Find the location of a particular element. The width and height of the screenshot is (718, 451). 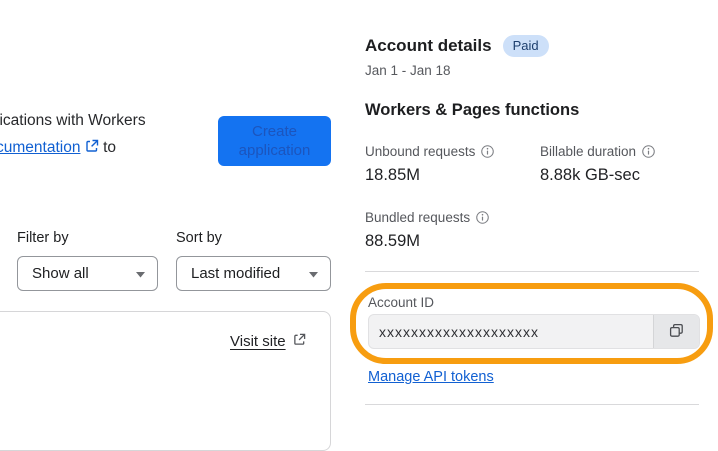

filter-by-label: Filter by is located at coordinates (43, 238).